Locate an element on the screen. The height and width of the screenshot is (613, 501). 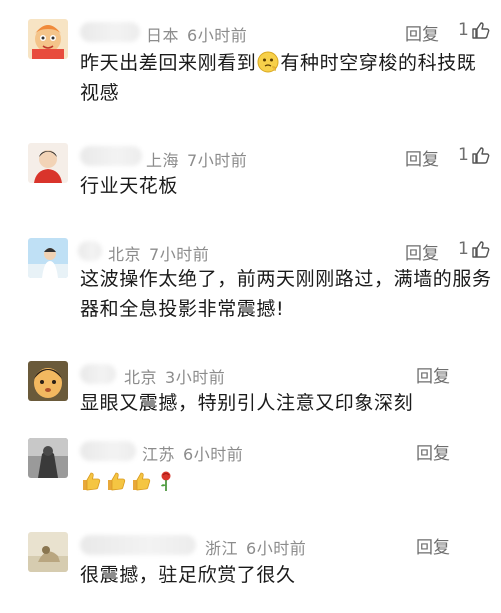
comment-meta: 上海 7小时前 is located at coordinates (196, 159).